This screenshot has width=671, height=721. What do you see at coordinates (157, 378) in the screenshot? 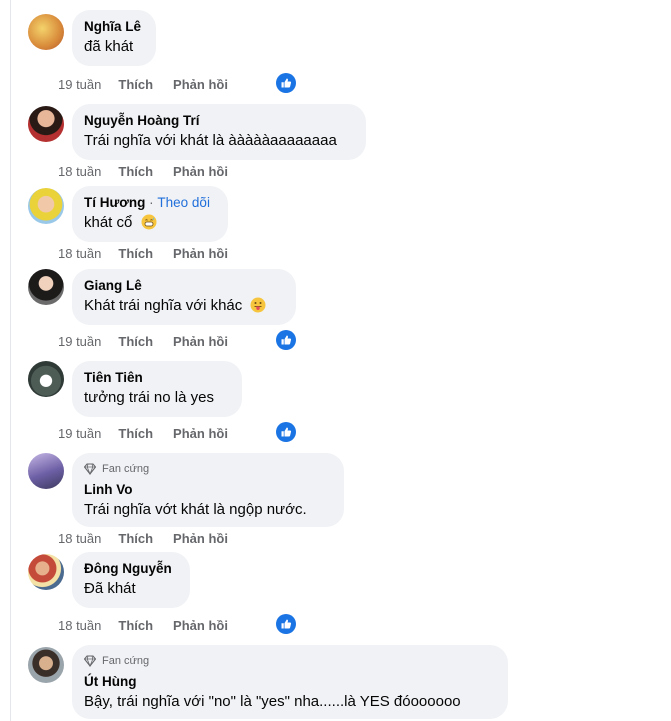
I see `comment-author: Tiên Tiên` at bounding box center [157, 378].